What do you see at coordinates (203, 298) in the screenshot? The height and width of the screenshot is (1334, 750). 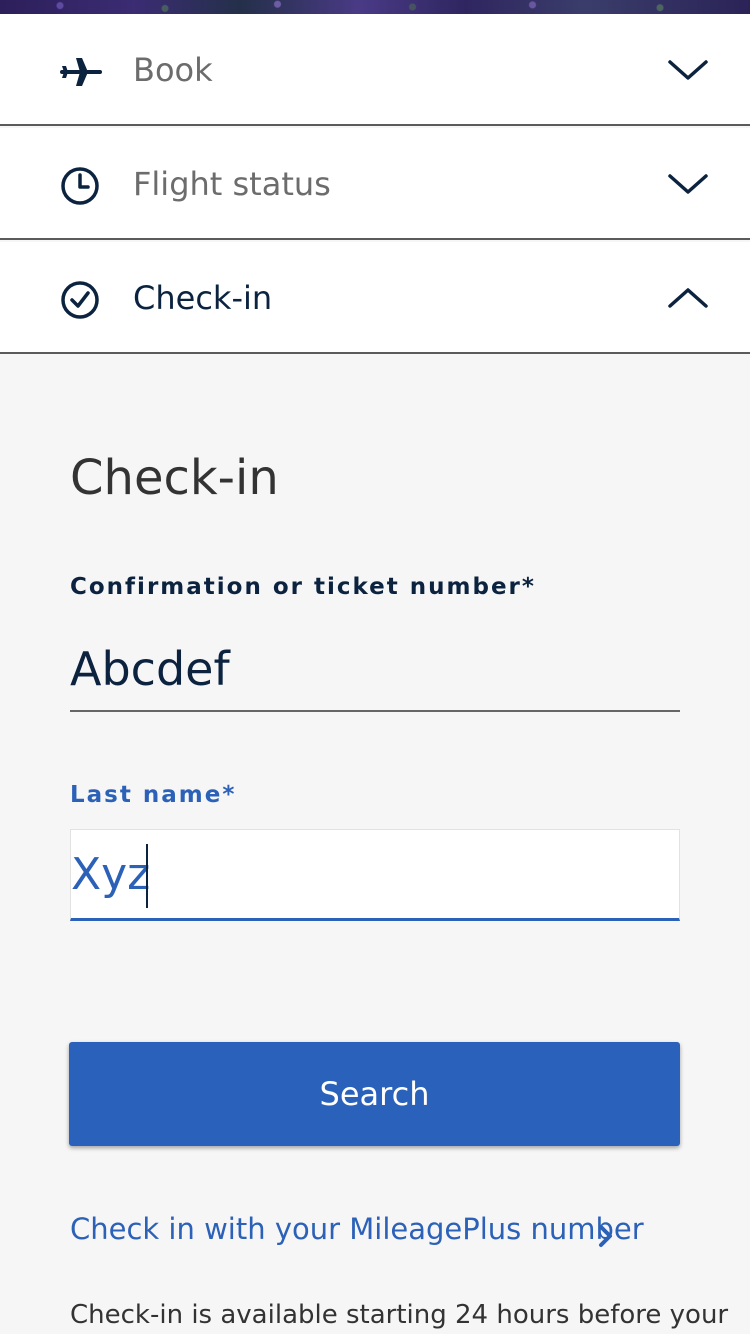 I see `accordion-check-in-label: Check-in` at bounding box center [203, 298].